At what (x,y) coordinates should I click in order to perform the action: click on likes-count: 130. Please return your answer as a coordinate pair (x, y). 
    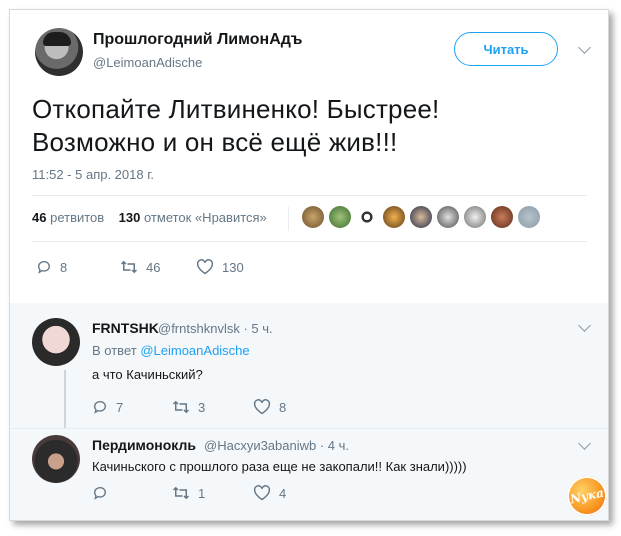
    Looking at the image, I should click on (129, 217).